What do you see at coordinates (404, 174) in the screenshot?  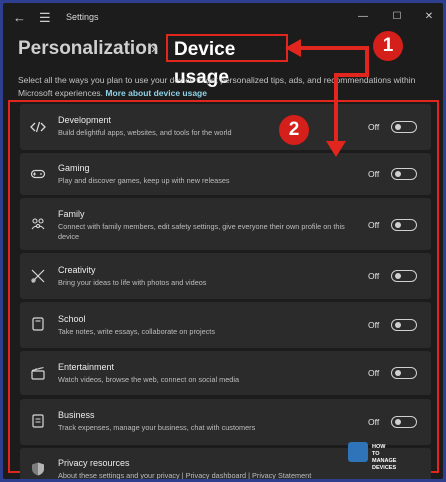 I see `gaming-toggle` at bounding box center [404, 174].